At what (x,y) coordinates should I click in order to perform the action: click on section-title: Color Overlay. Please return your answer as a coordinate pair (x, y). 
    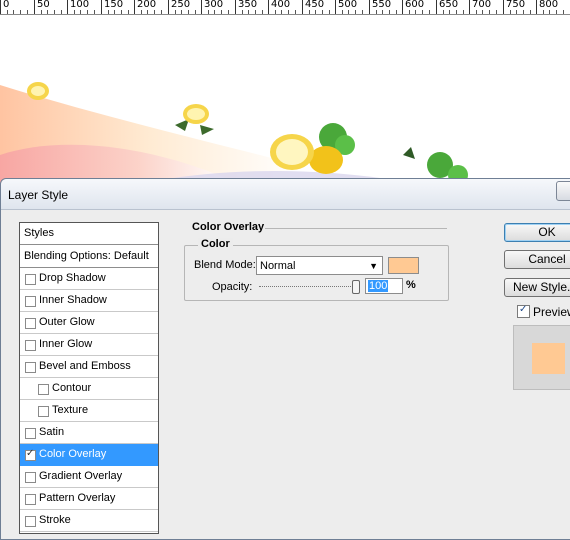
    Looking at the image, I should click on (228, 227).